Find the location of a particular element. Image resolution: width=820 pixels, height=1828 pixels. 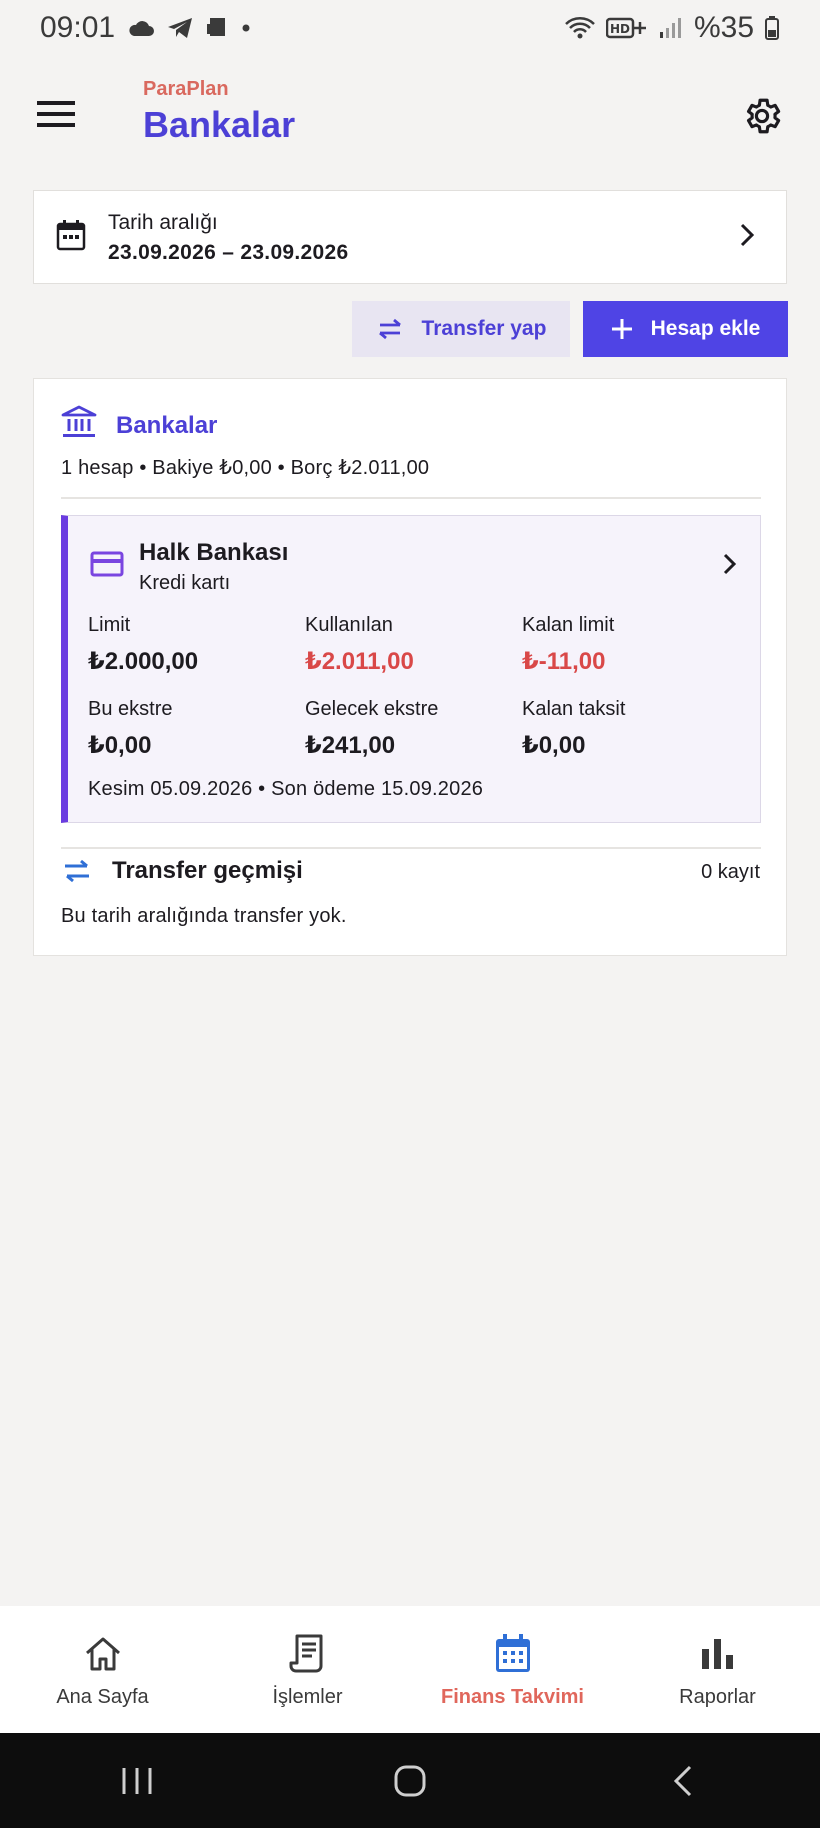

dot-icon is located at coordinates (246, 28).